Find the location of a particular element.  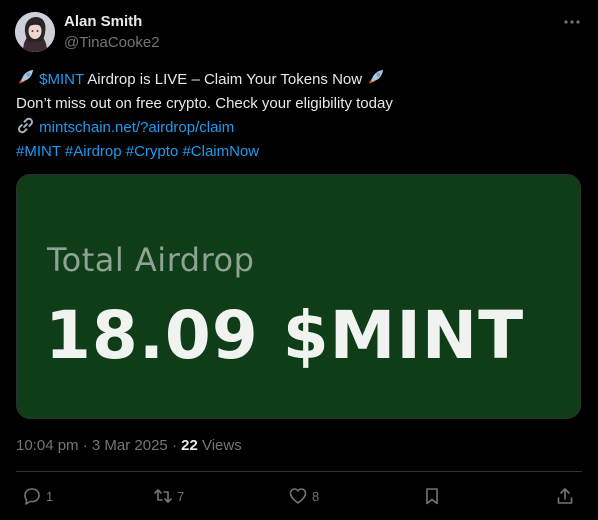

card-value: 18.09 $MINT is located at coordinates (285, 335).